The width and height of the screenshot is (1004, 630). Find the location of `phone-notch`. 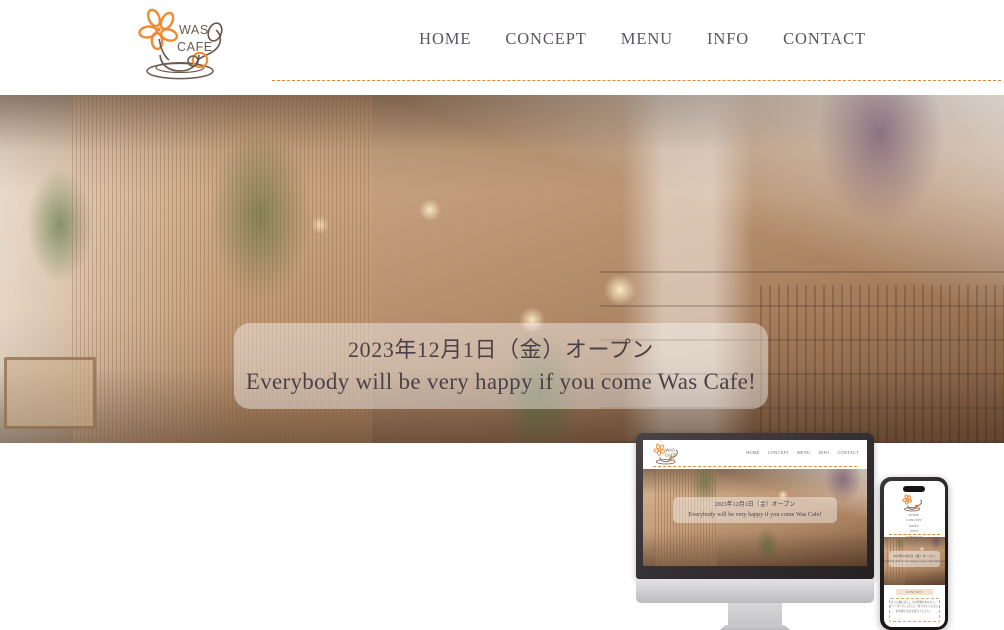

phone-notch is located at coordinates (914, 488).